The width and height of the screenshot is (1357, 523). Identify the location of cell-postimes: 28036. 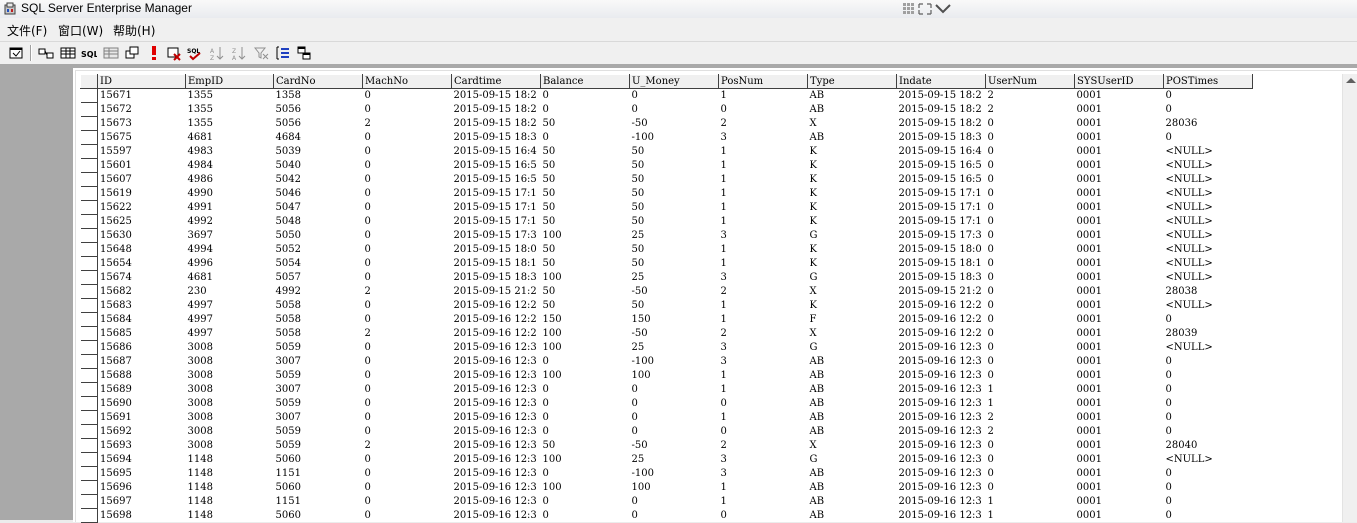
(1208, 124).